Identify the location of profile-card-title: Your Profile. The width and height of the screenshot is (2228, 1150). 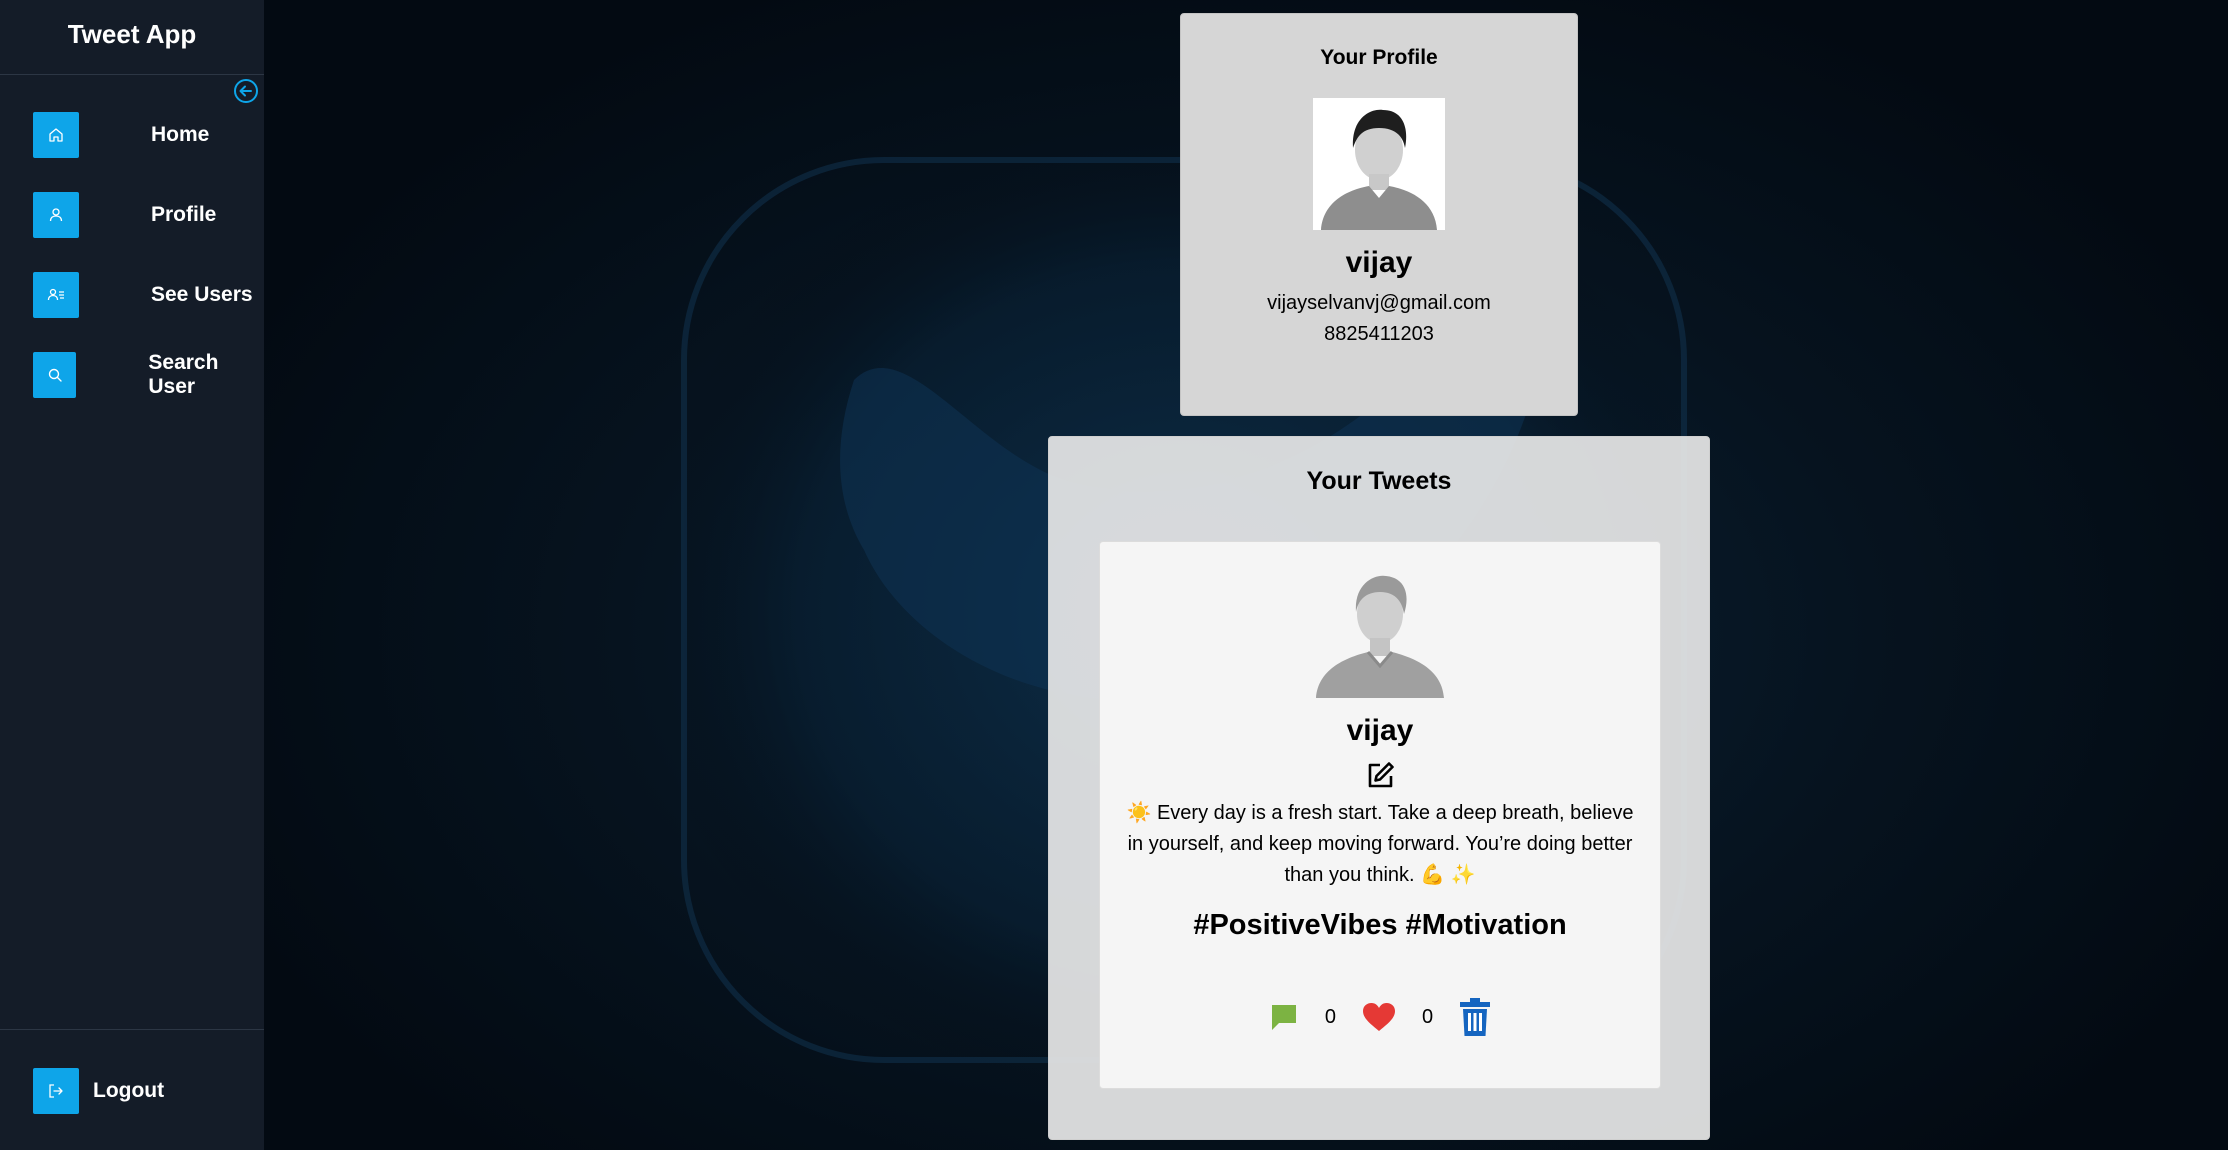
(1379, 57).